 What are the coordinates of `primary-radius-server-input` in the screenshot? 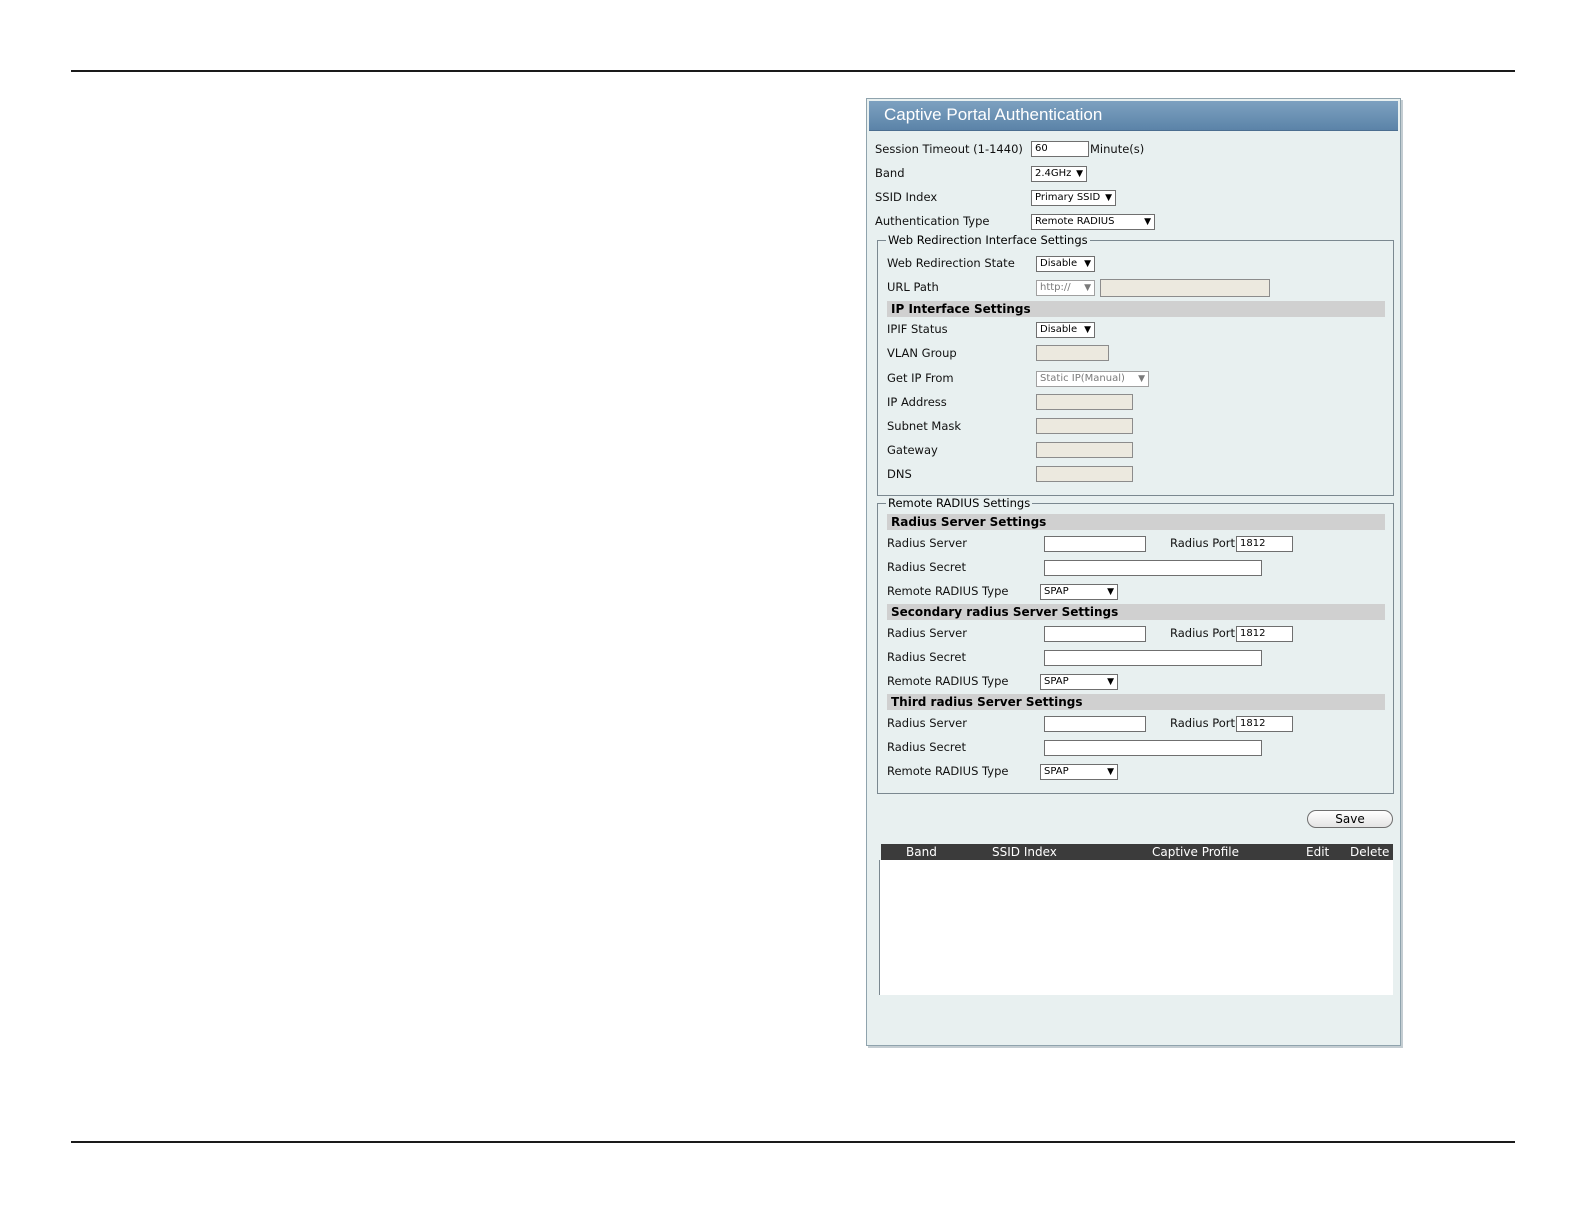 It's located at (1095, 544).